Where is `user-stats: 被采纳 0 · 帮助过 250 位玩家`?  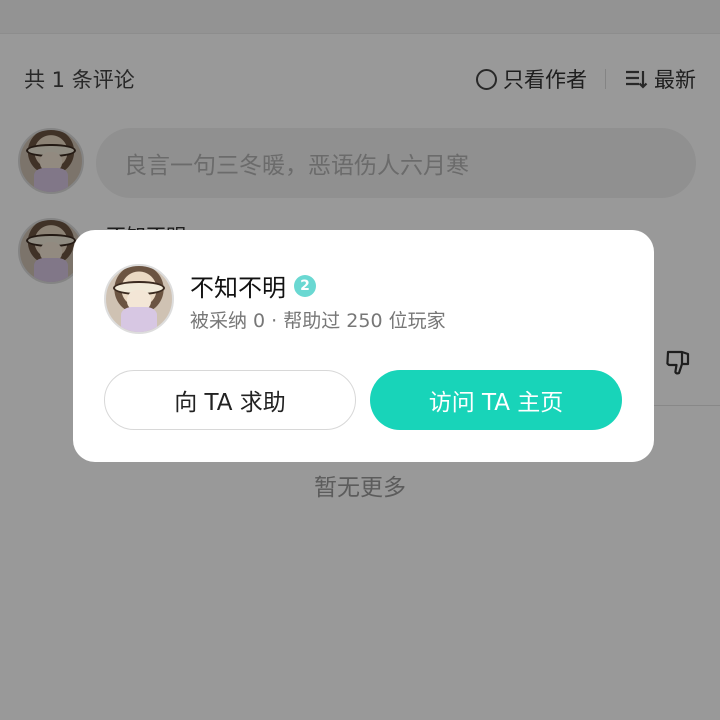 user-stats: 被采纳 0 · 帮助过 250 位玩家 is located at coordinates (318, 321).